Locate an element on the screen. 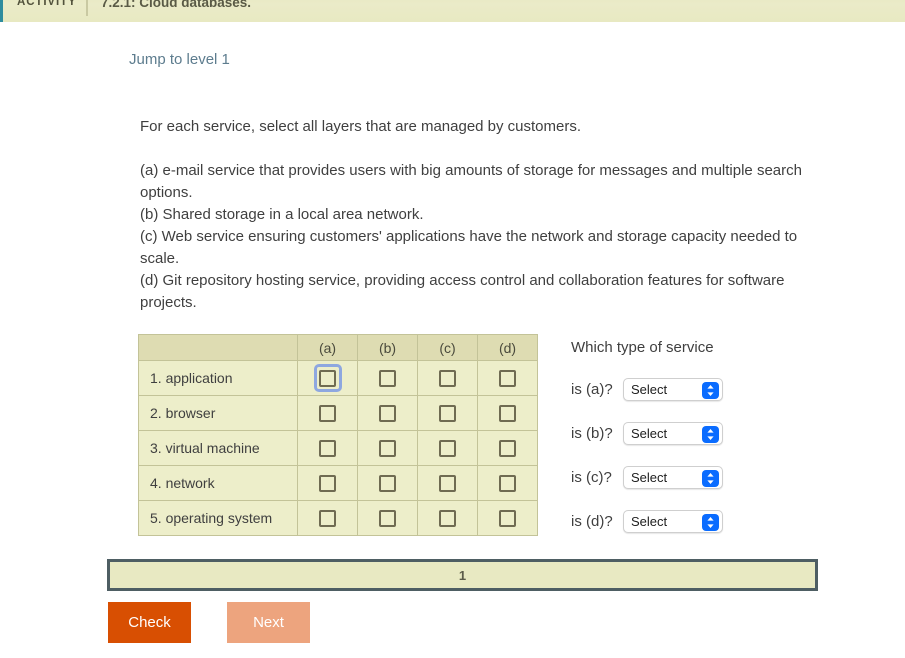 The height and width of the screenshot is (658, 905). service-select-label: is (c)? is located at coordinates (591, 477).